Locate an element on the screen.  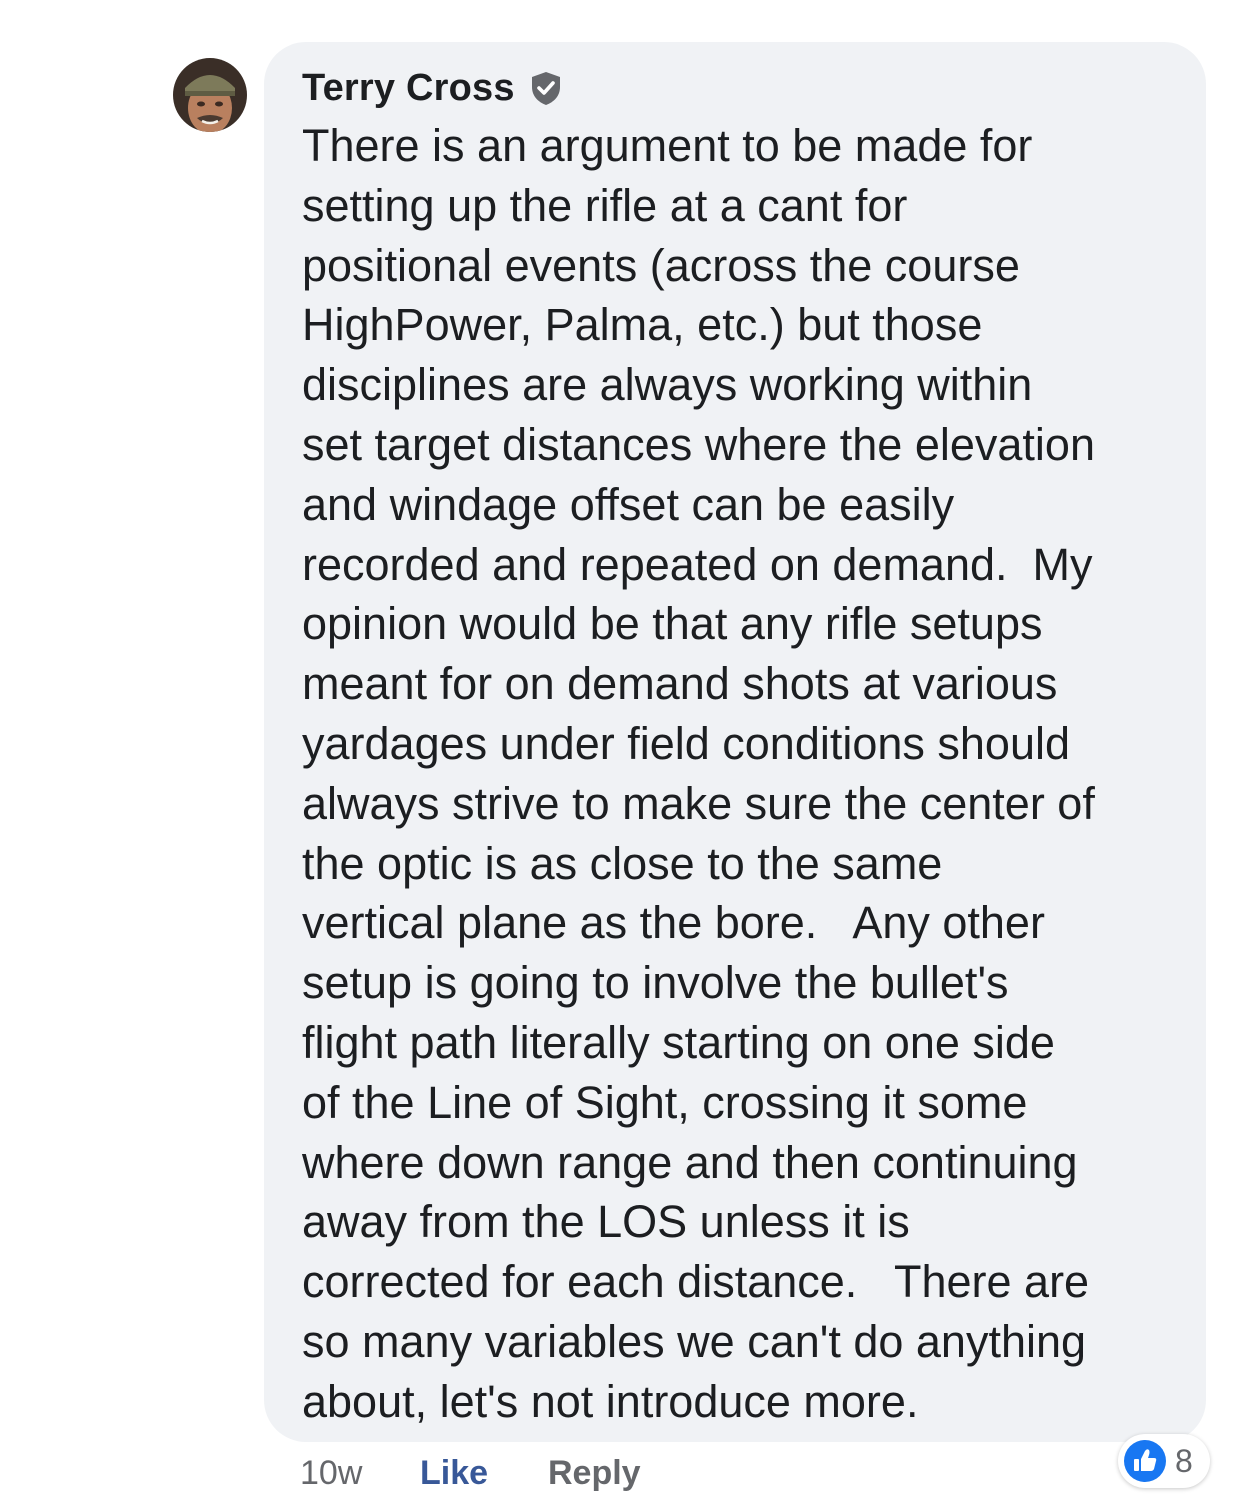
avatar-image is located at coordinates (210, 95).